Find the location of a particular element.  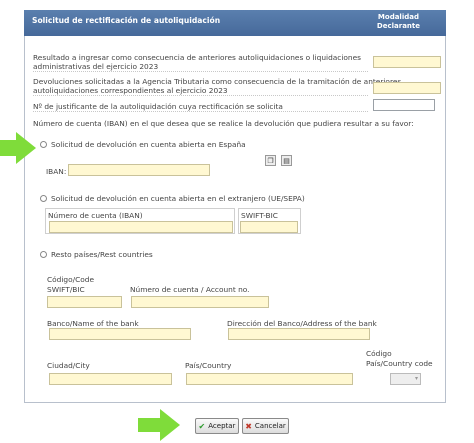

resultado-label-2: administrativas del ejercicio 2023 is located at coordinates (200, 67).